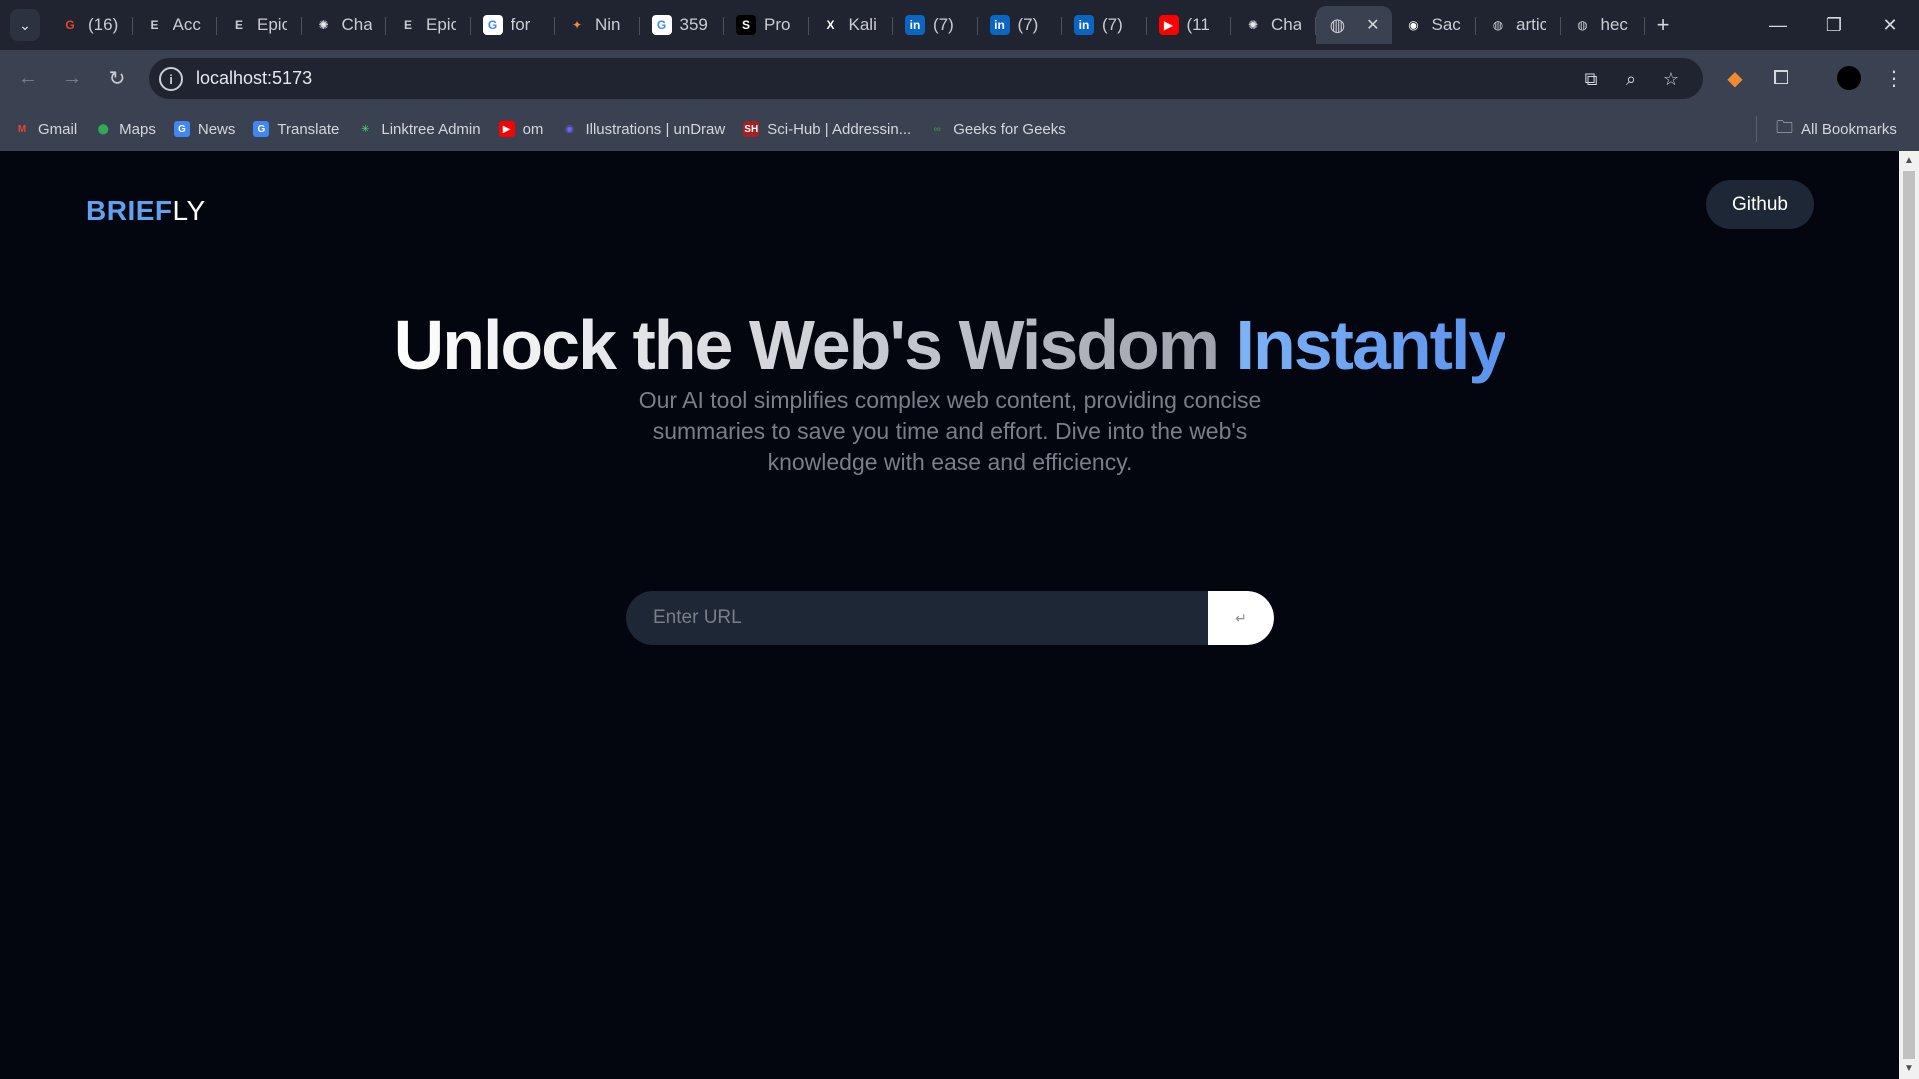 The height and width of the screenshot is (1079, 1919). I want to click on tab-title: 359, so click(693, 24).